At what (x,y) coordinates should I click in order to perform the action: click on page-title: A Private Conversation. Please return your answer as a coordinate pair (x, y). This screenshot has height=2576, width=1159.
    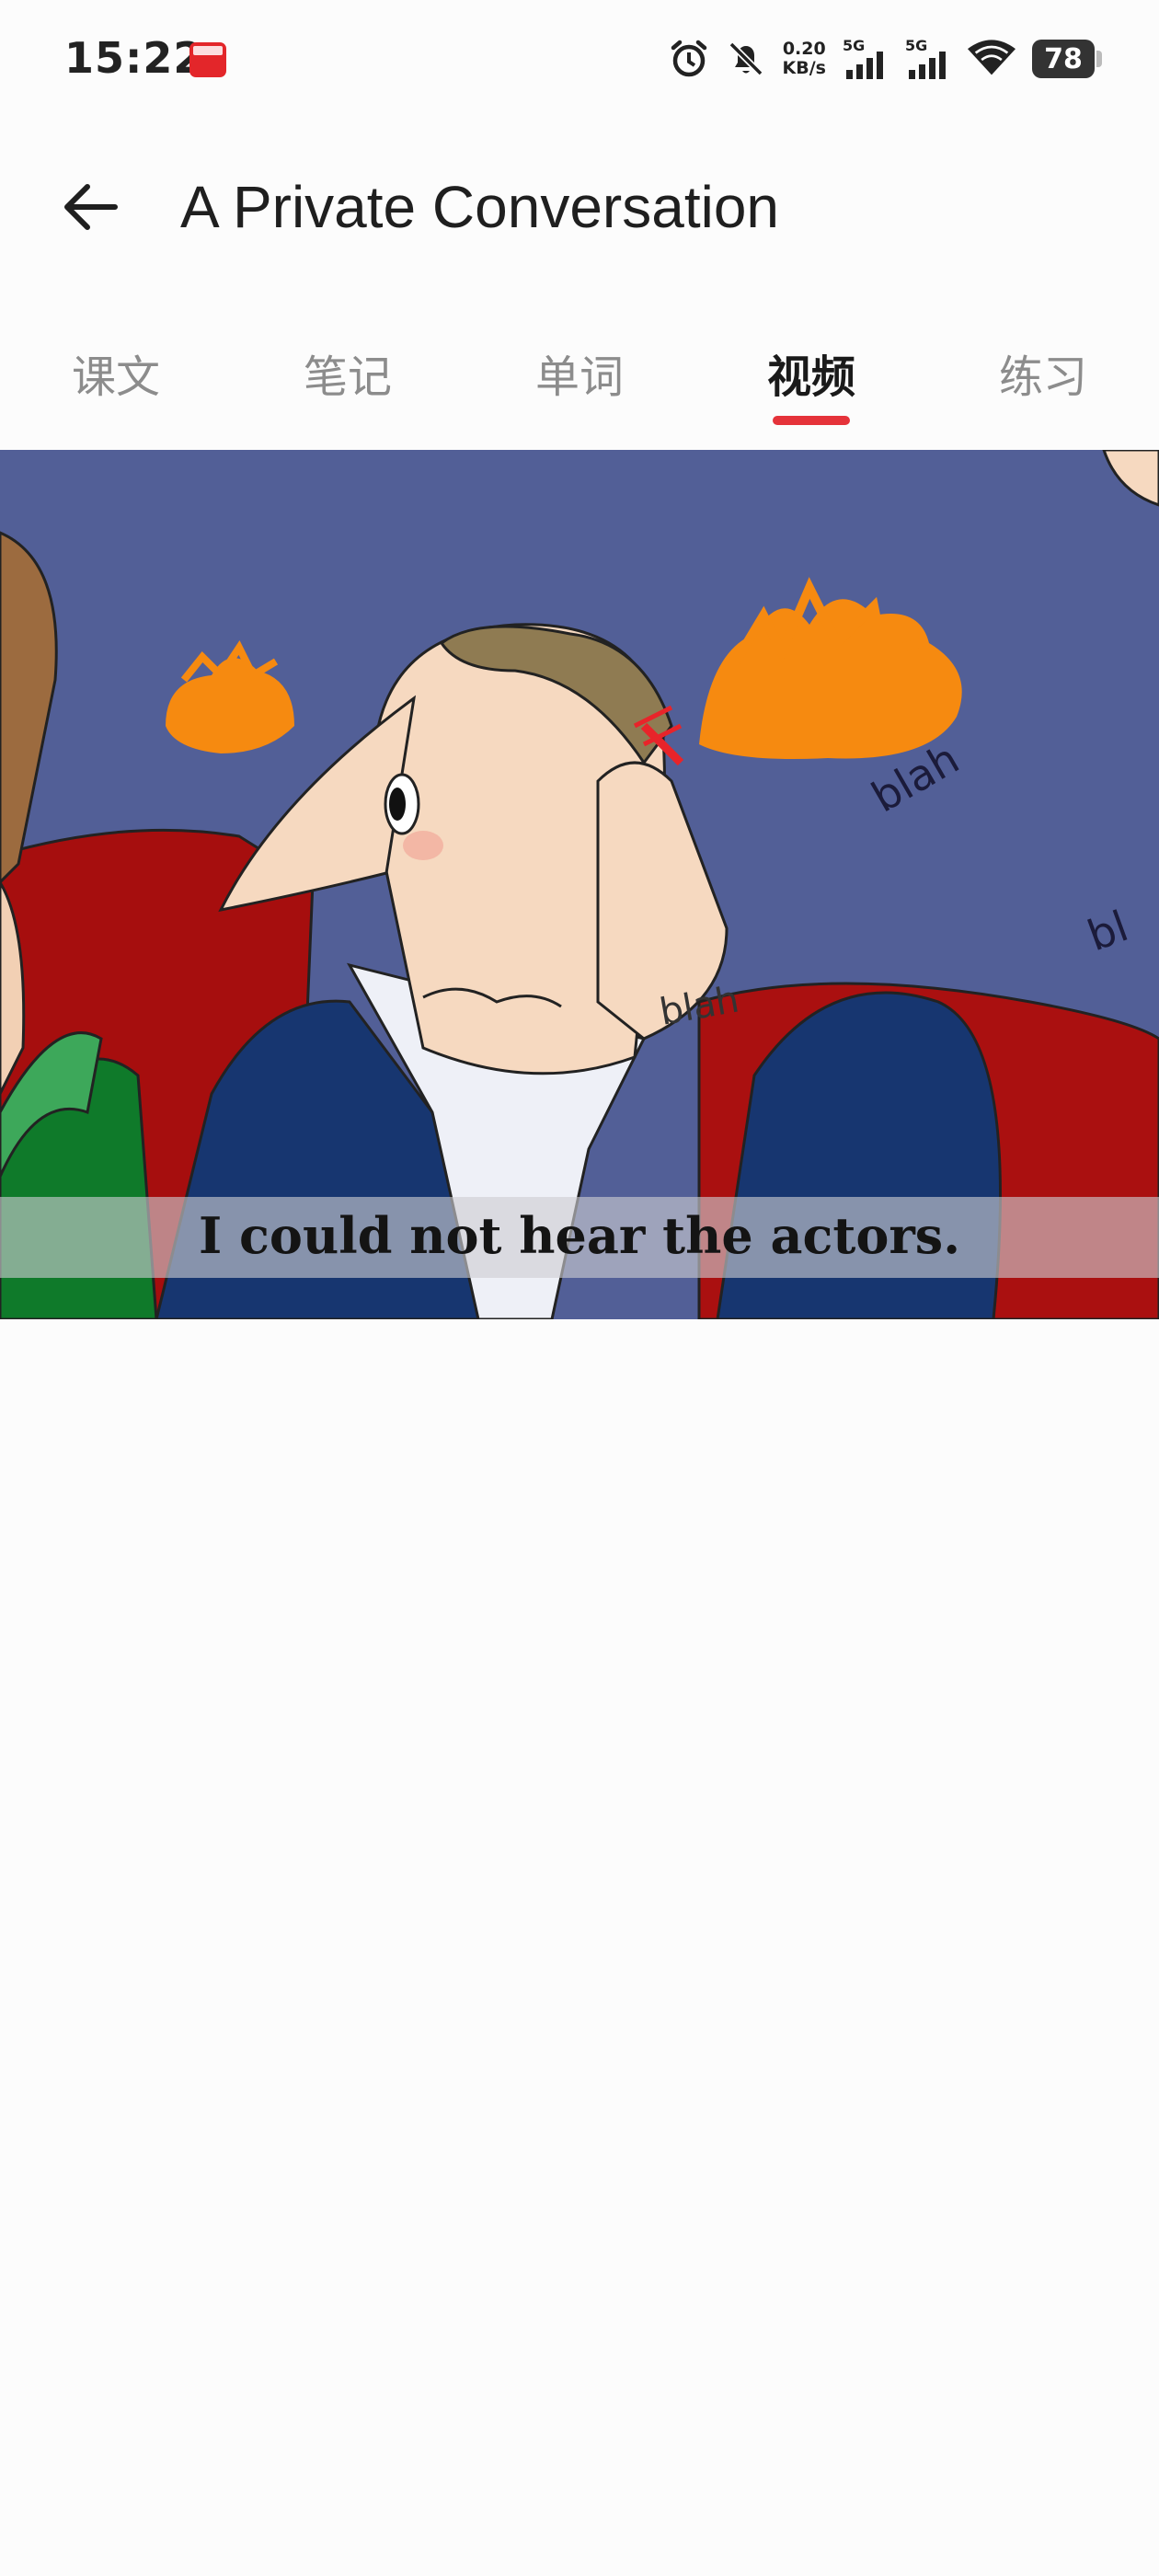
    Looking at the image, I should click on (479, 207).